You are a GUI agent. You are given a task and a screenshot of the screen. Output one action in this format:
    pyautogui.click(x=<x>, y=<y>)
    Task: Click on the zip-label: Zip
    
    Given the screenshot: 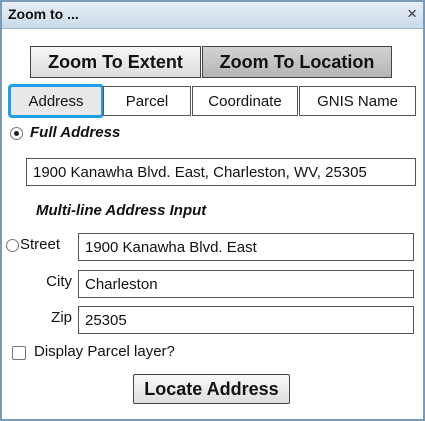 What is the action you would take?
    pyautogui.click(x=61, y=317)
    